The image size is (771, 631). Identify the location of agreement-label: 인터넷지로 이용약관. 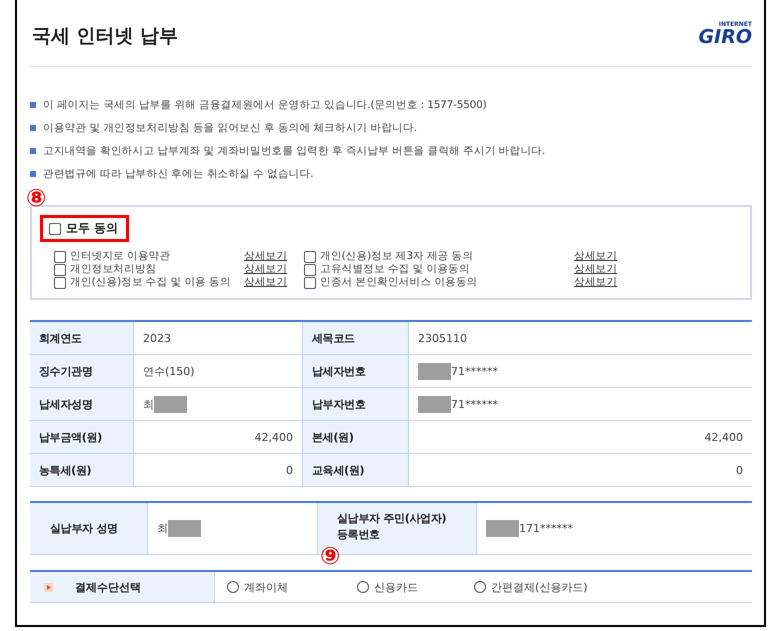
(121, 256).